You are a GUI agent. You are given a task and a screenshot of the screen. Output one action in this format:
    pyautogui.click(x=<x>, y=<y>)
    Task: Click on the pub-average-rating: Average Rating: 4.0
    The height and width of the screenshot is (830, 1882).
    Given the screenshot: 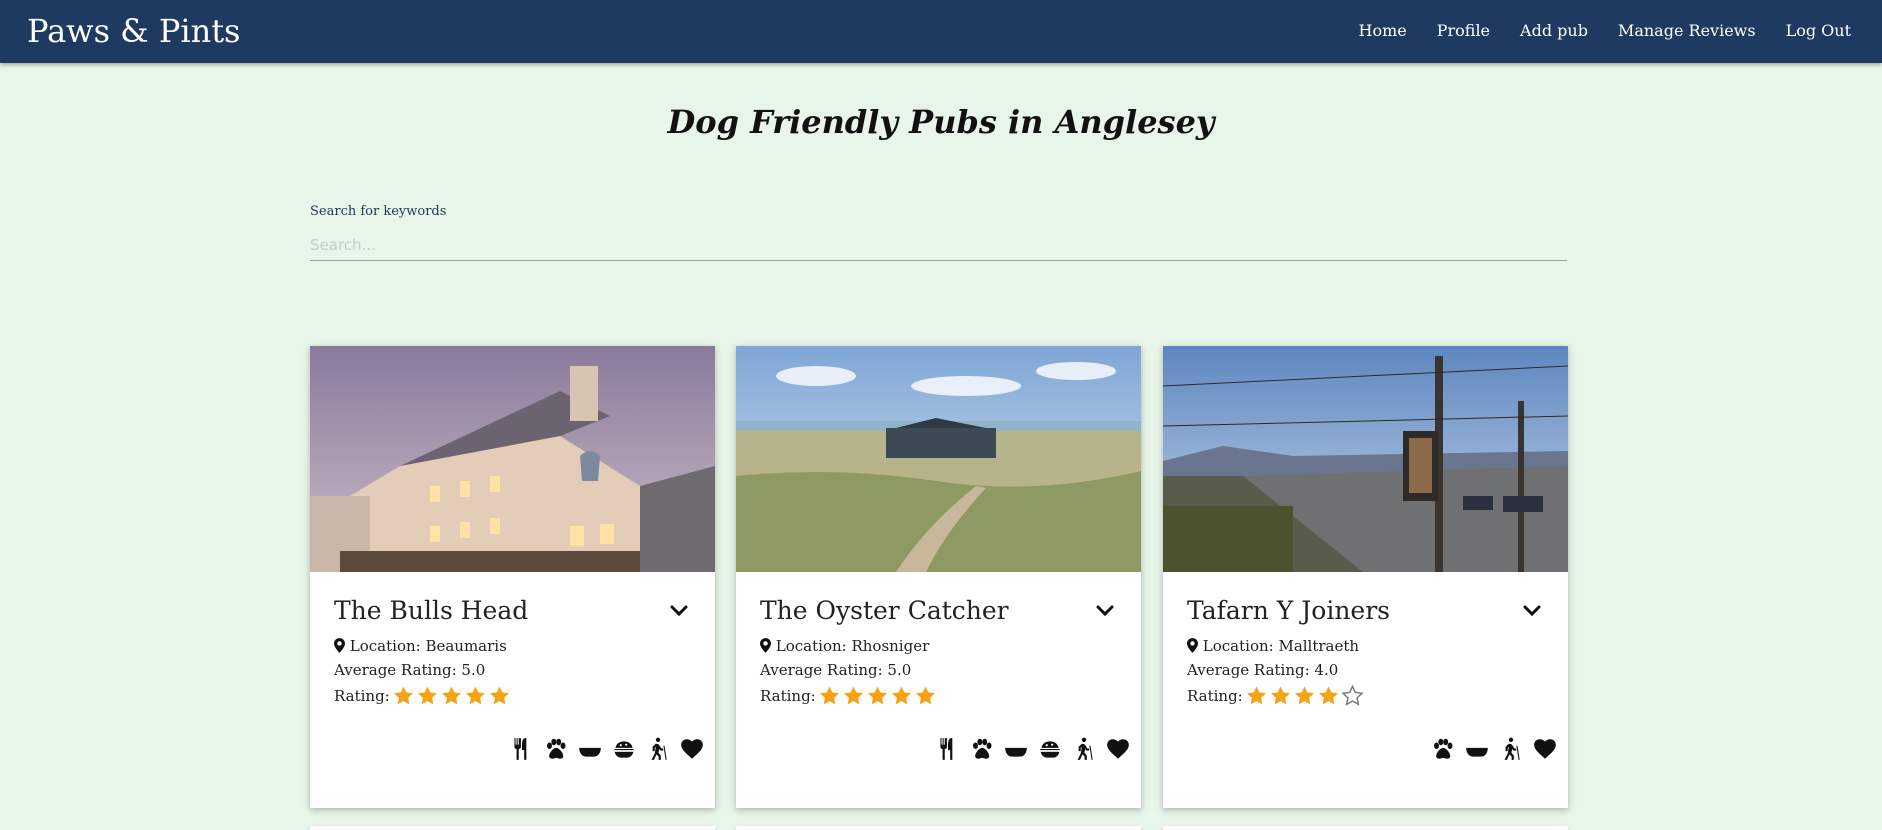 What is the action you would take?
    pyautogui.click(x=1263, y=670)
    